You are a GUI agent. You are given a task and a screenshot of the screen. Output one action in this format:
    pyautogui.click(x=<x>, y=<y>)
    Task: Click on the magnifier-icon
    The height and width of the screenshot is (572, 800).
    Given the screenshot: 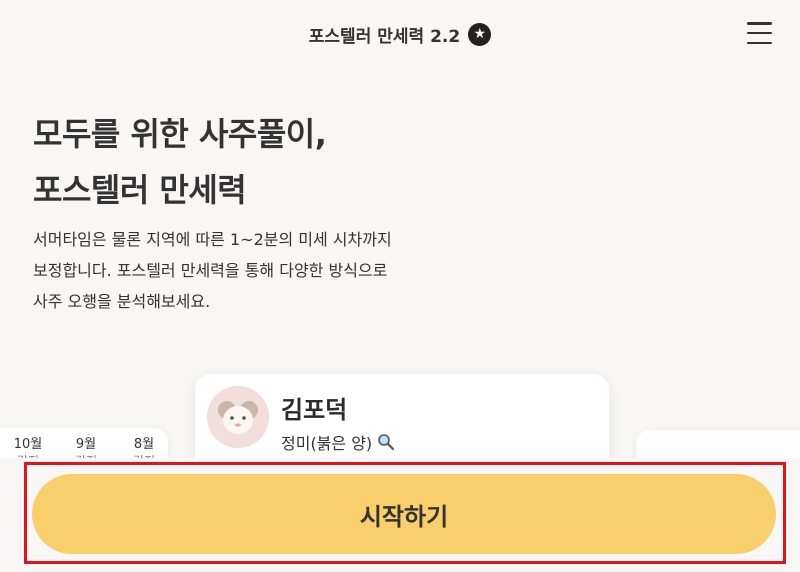 What is the action you would take?
    pyautogui.click(x=386, y=443)
    